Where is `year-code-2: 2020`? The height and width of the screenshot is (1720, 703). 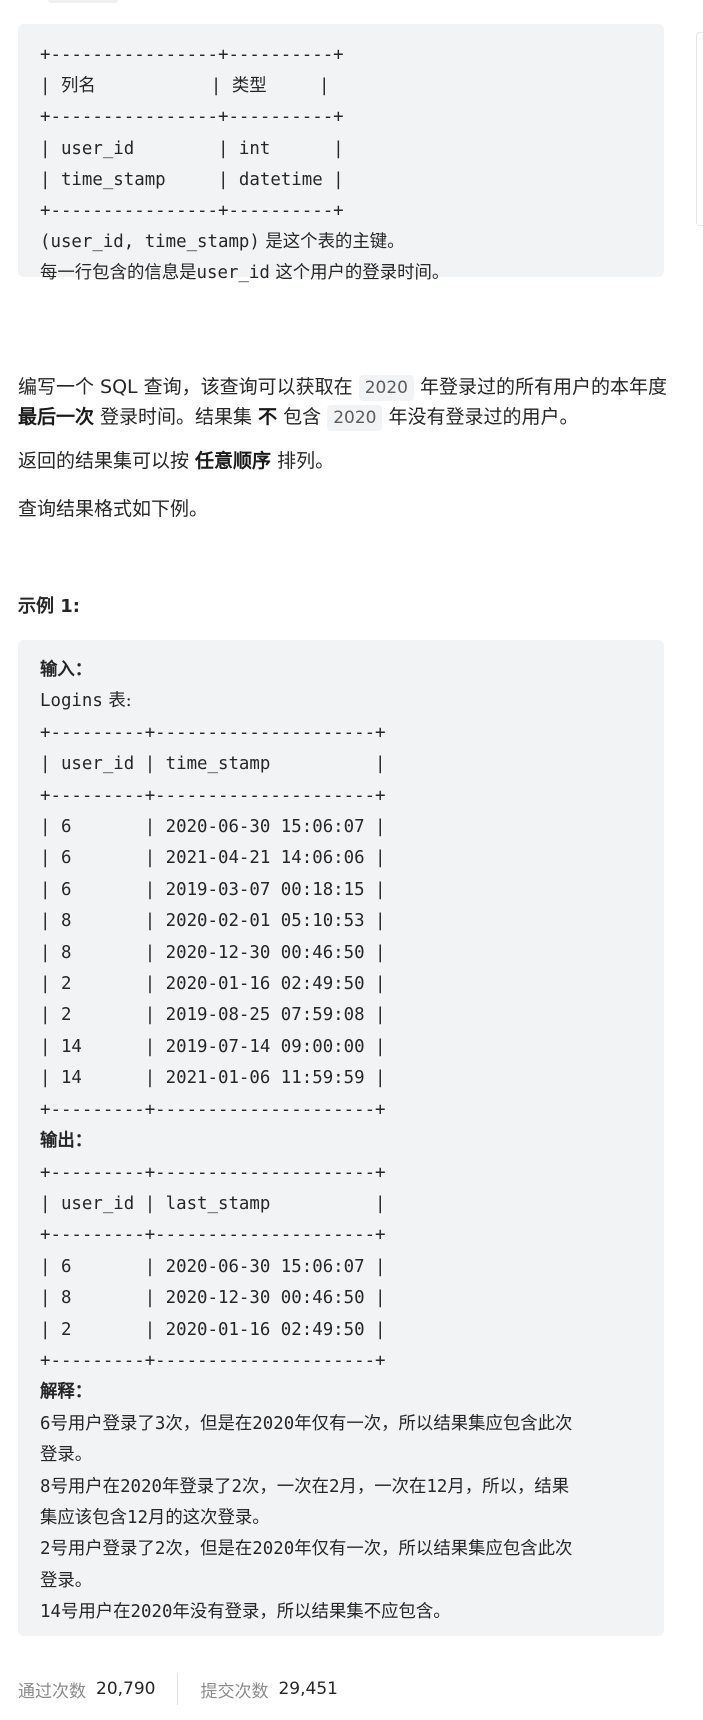
year-code-2: 2020 is located at coordinates (355, 418).